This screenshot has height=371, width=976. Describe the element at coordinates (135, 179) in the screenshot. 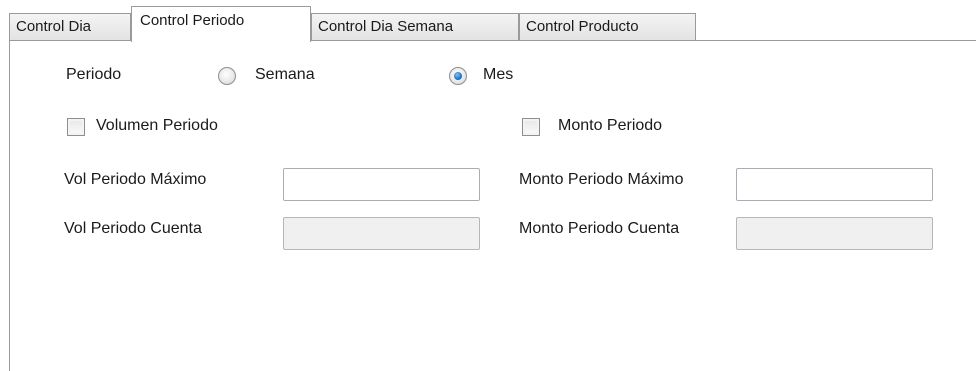

I see `vol-periodo-maximo-label: Vol Periodo Máximo` at that location.